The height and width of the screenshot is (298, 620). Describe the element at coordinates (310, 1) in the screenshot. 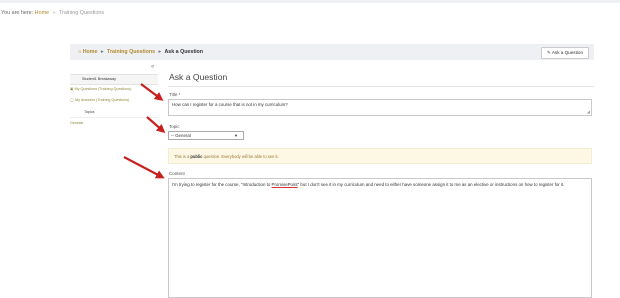

I see `top-strip` at that location.